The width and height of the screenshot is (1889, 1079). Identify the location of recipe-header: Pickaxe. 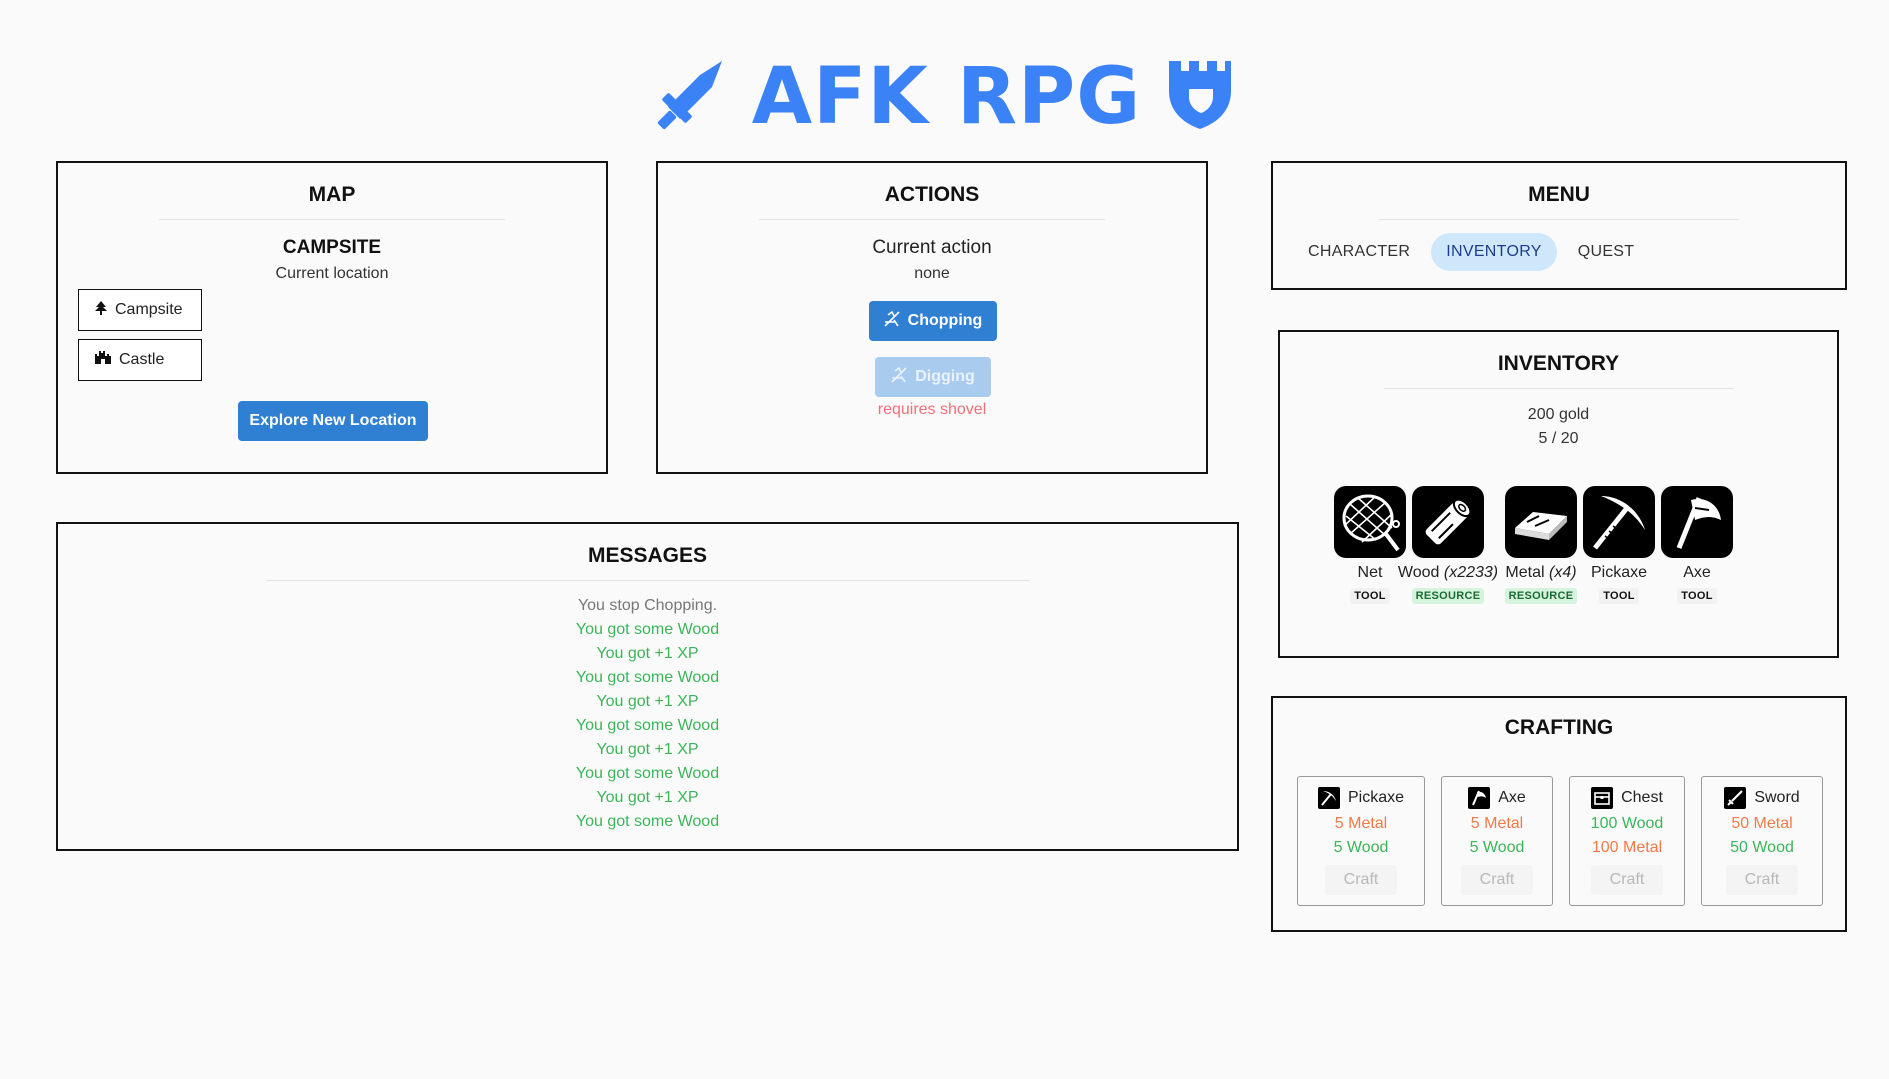
(1361, 798).